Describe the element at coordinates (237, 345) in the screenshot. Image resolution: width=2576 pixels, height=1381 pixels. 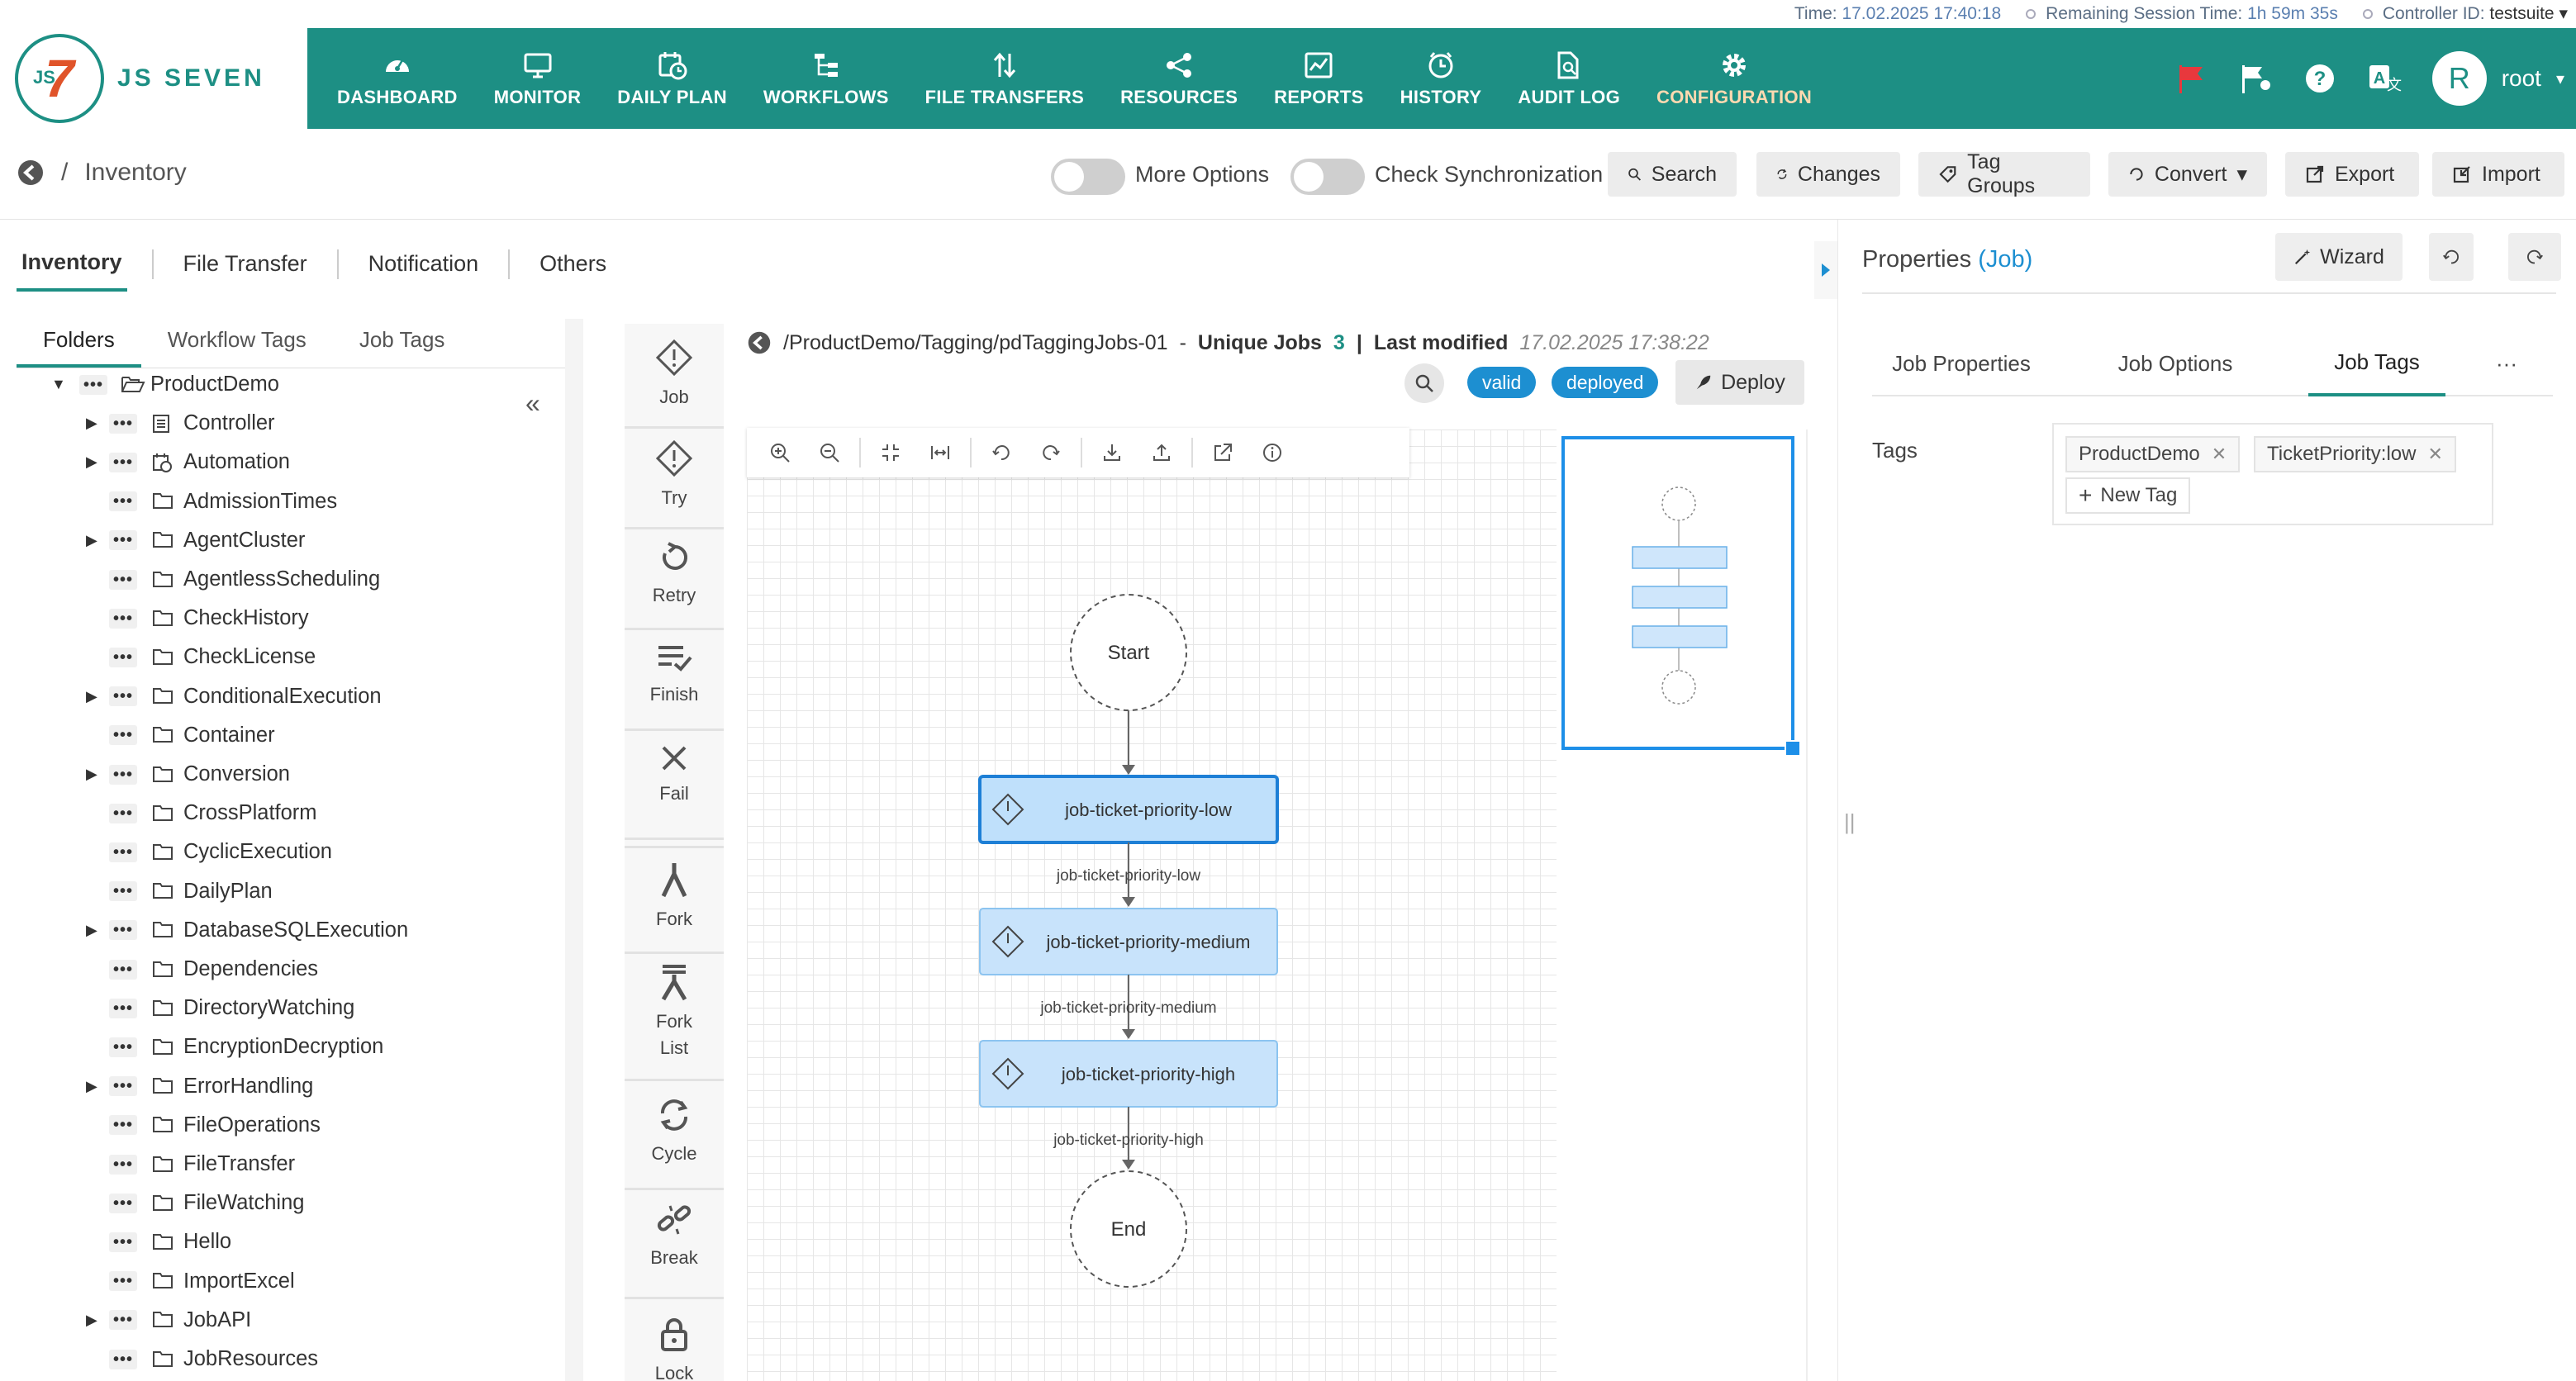
I see `subtab-workflow-tags: Workflow Tags` at that location.